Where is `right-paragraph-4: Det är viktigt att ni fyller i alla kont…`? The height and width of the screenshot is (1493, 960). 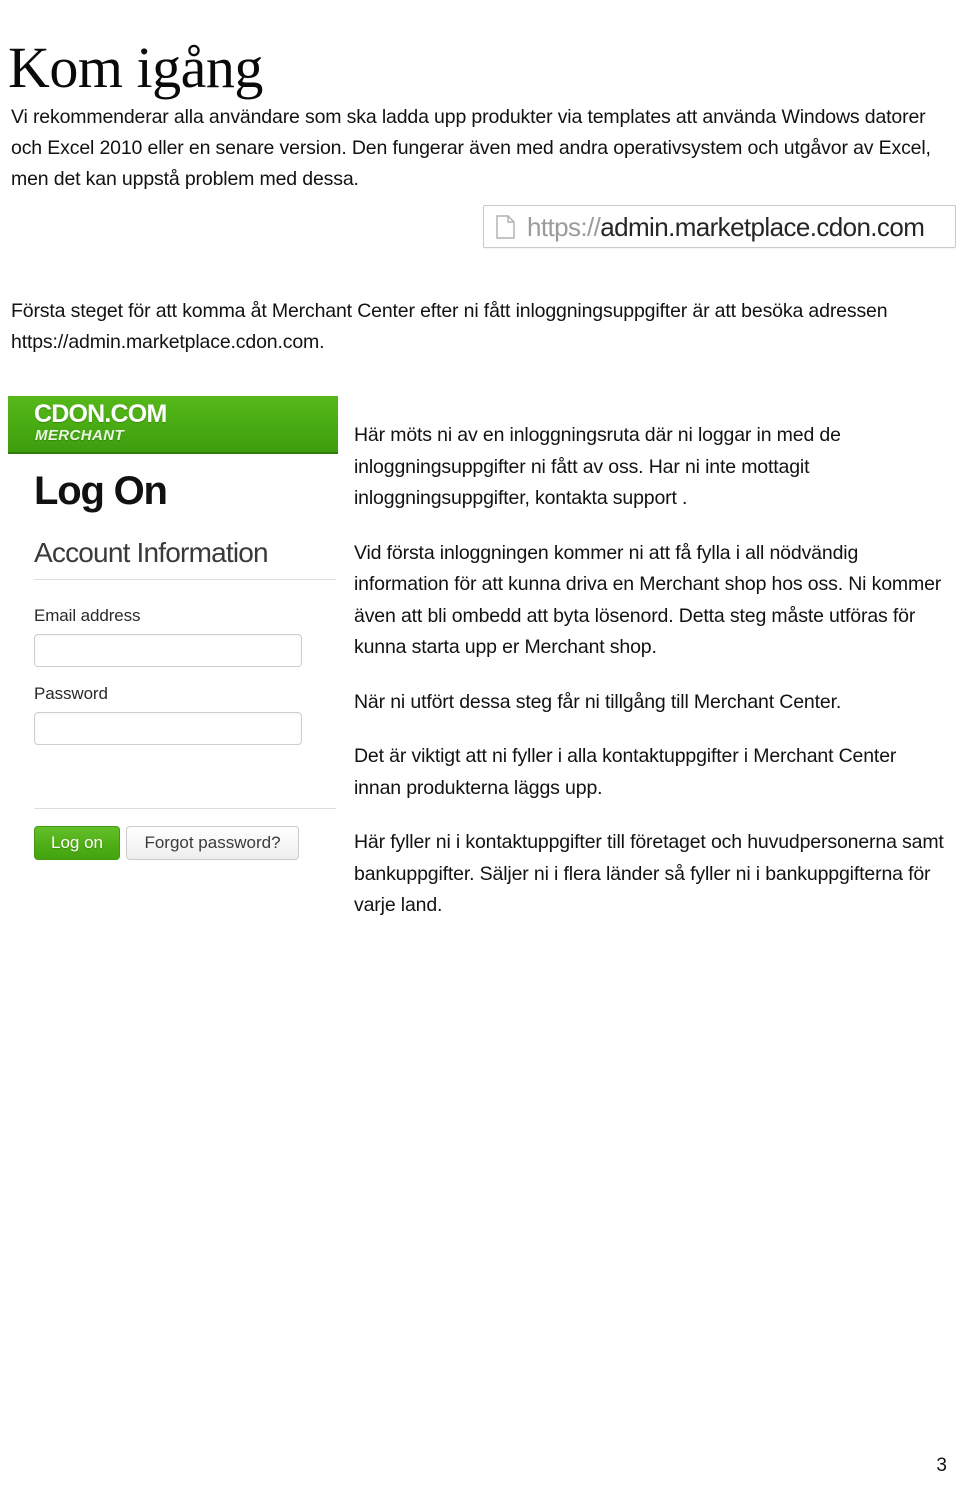
right-paragraph-4: Det är viktigt att ni fyller i alla kont… is located at coordinates (625, 772).